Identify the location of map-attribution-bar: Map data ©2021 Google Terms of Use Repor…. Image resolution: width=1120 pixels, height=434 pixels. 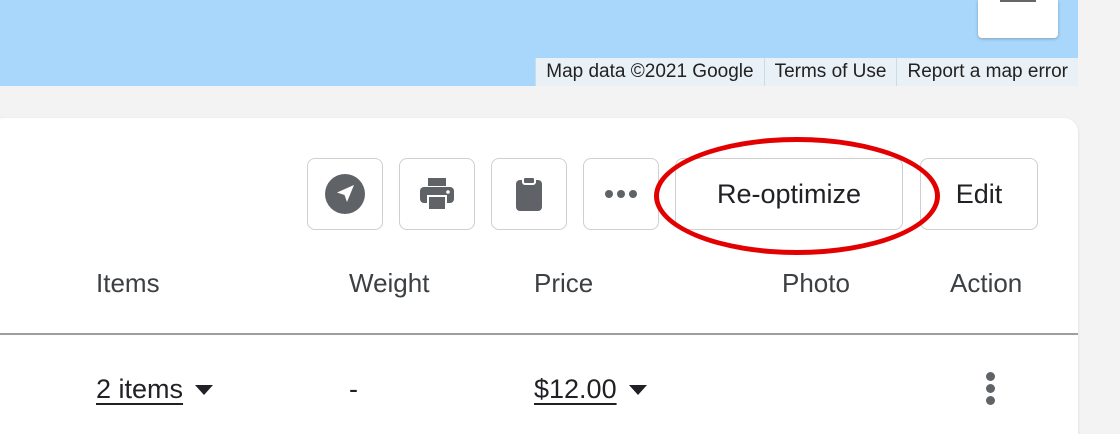
(806, 72).